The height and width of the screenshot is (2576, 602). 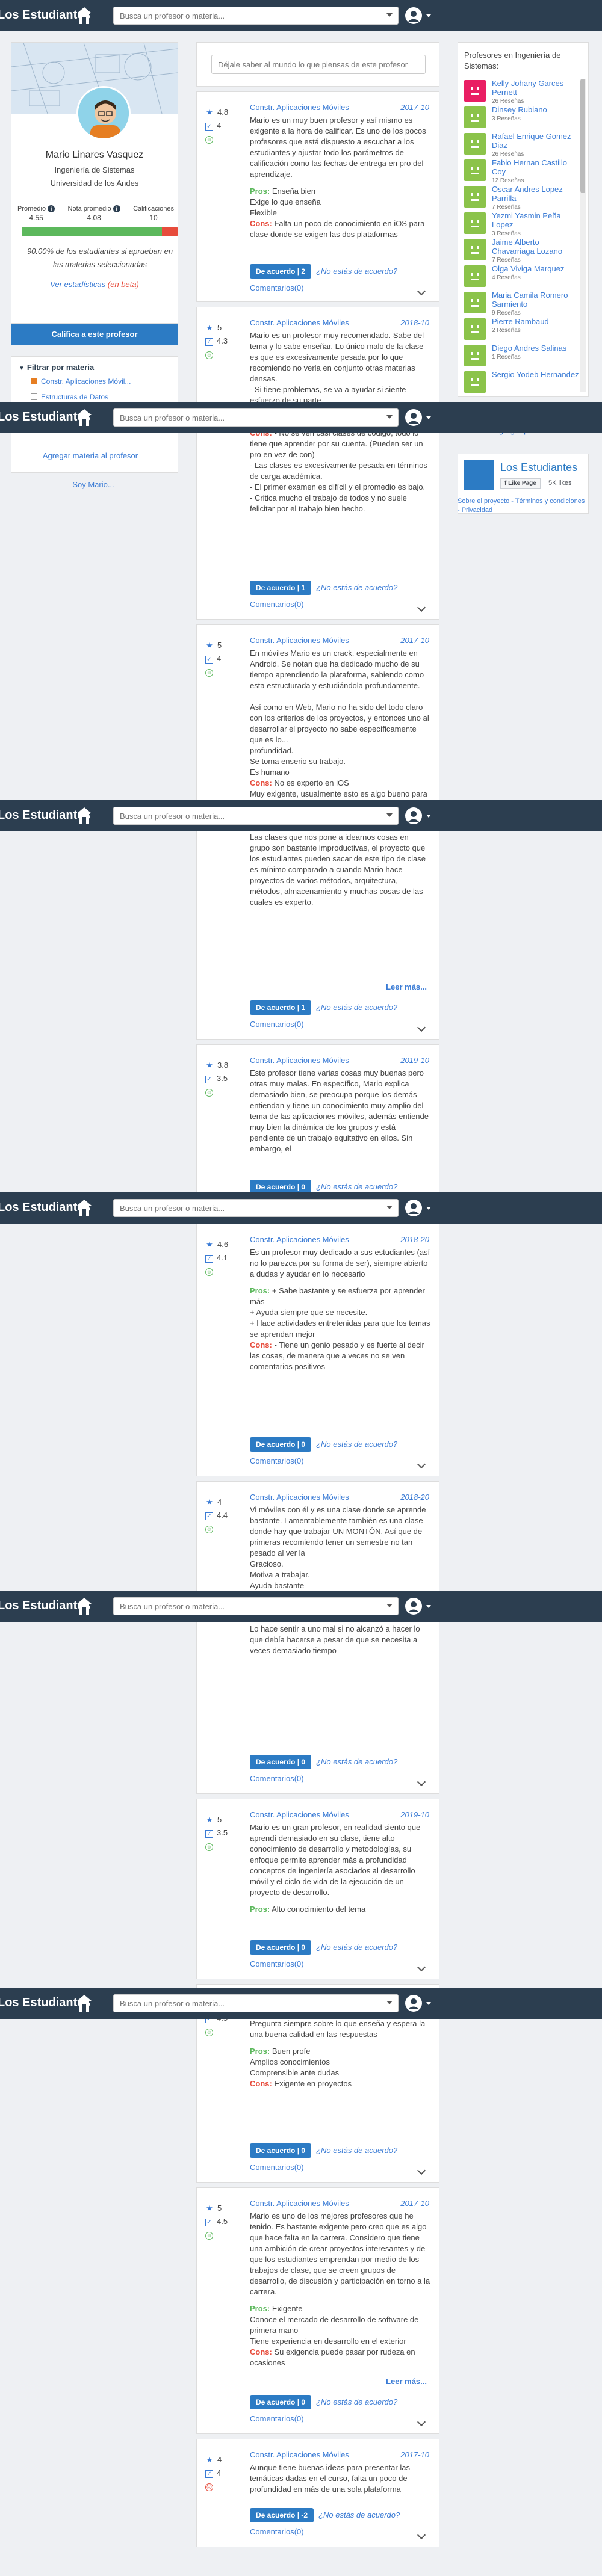 I want to click on stats-link-label: Ver estadísticas, so click(x=77, y=284).